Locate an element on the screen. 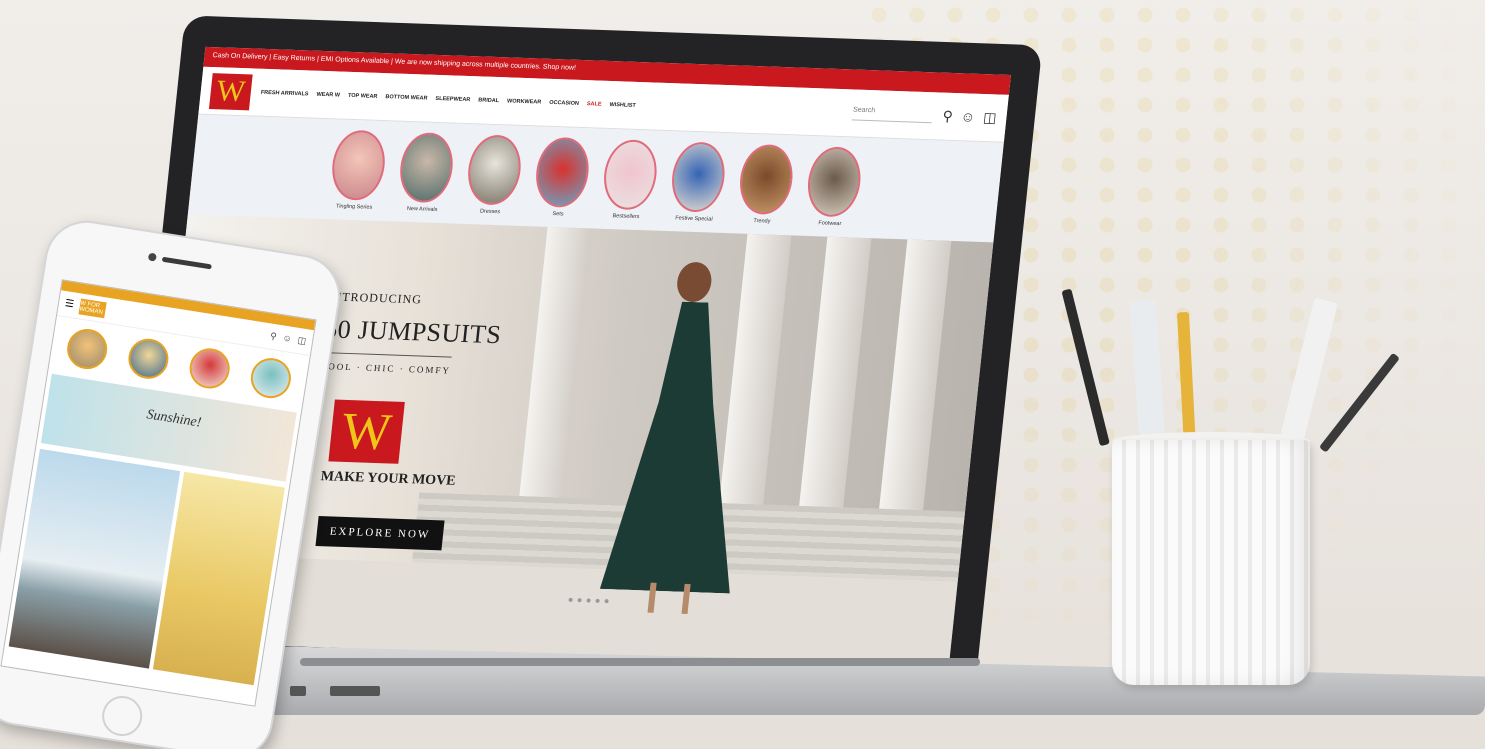  phone-brand-logo: W FOR WOMAN is located at coordinates (92, 307).